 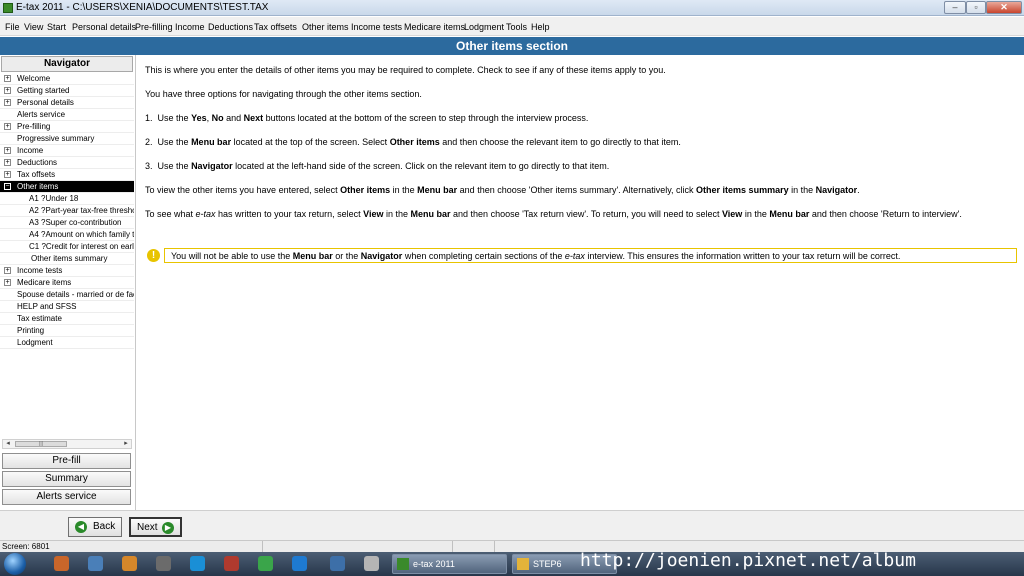 What do you see at coordinates (163, 563) in the screenshot?
I see `file-explorer-icon` at bounding box center [163, 563].